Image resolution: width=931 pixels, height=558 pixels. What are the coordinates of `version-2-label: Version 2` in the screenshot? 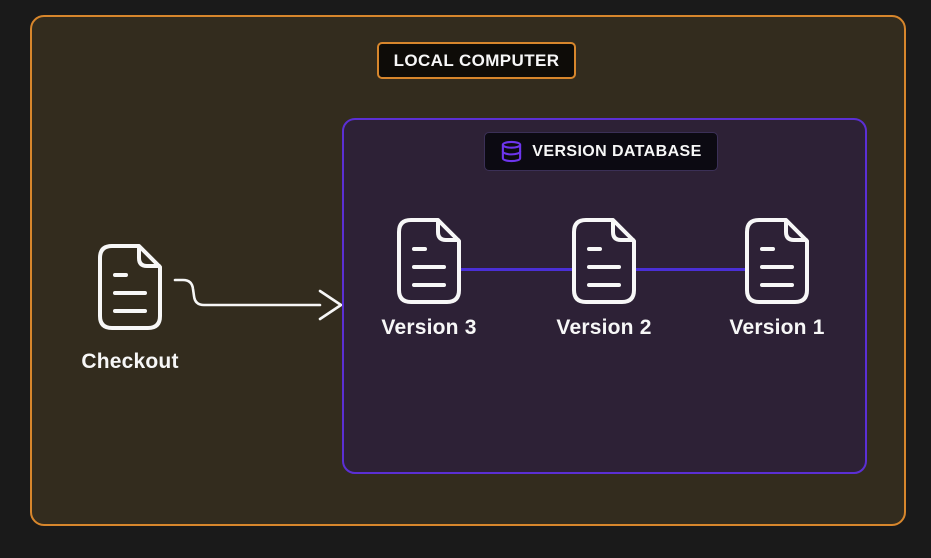 It's located at (604, 327).